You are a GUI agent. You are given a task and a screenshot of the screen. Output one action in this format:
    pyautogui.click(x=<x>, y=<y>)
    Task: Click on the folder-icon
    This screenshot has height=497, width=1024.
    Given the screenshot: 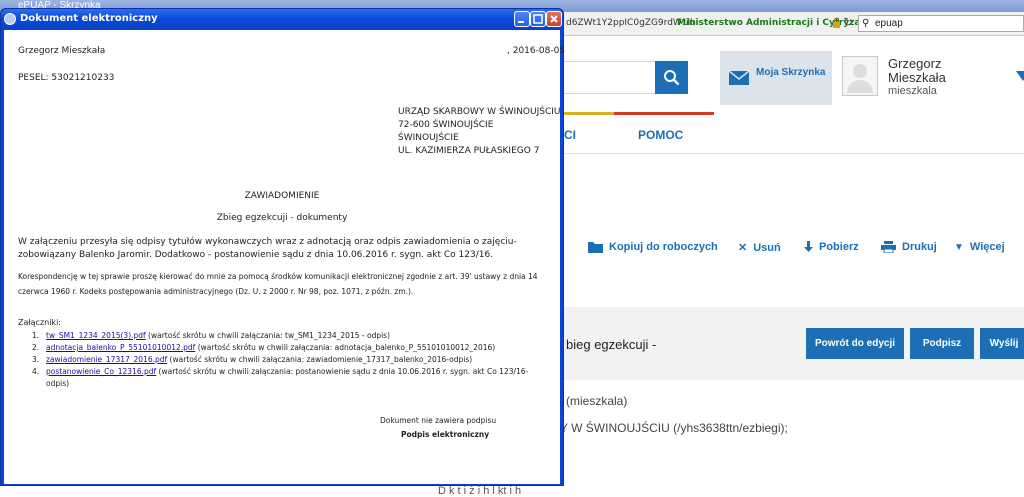 What is the action you would take?
    pyautogui.click(x=595, y=247)
    